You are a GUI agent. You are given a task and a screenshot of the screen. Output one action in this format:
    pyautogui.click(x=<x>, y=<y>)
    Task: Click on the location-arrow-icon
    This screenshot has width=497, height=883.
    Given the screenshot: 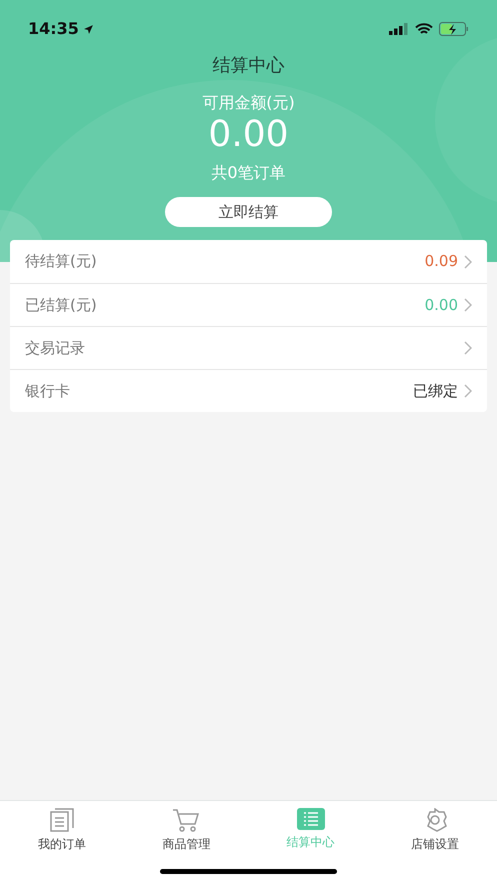 What is the action you would take?
    pyautogui.click(x=88, y=29)
    